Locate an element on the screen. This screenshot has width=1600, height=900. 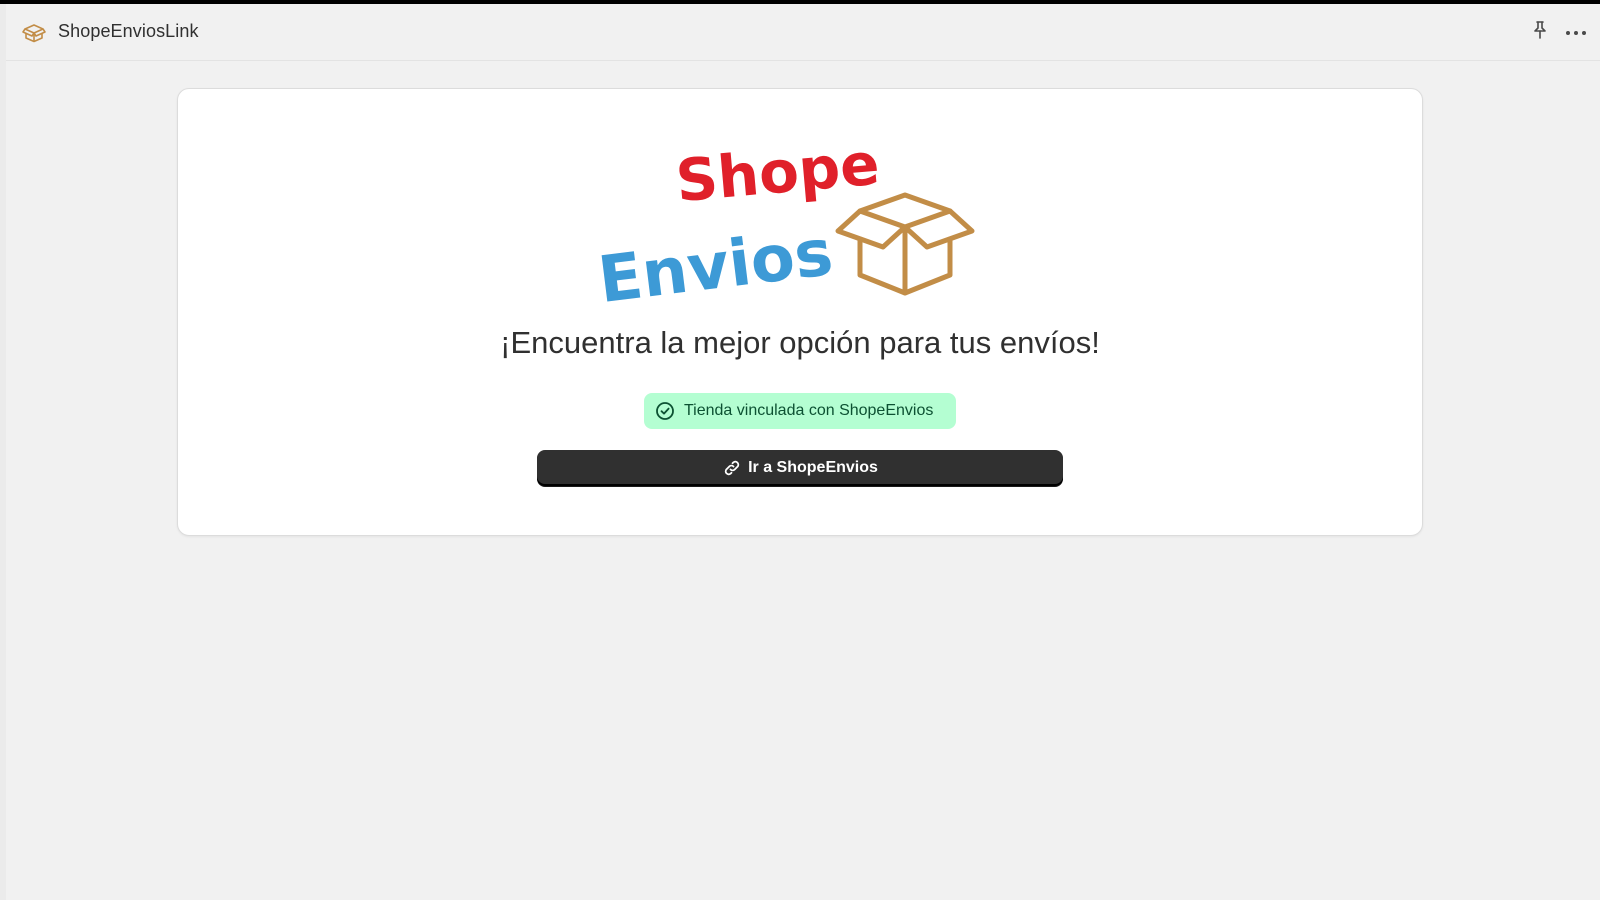
title-bar: ShopeEnviosLink is located at coordinates (803, 32).